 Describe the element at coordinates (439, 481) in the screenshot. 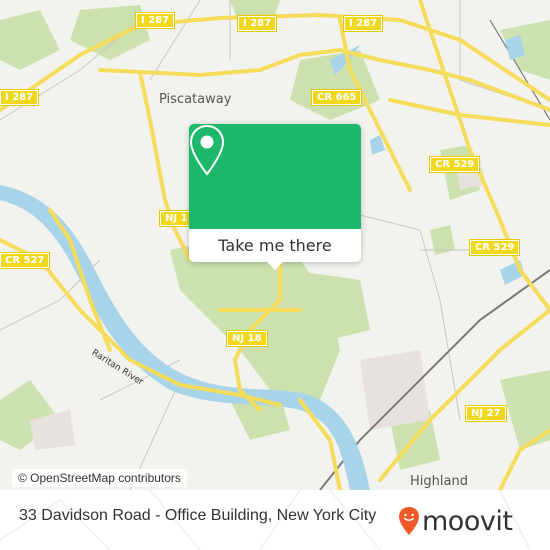

I see `place-label-highland: Highland` at that location.